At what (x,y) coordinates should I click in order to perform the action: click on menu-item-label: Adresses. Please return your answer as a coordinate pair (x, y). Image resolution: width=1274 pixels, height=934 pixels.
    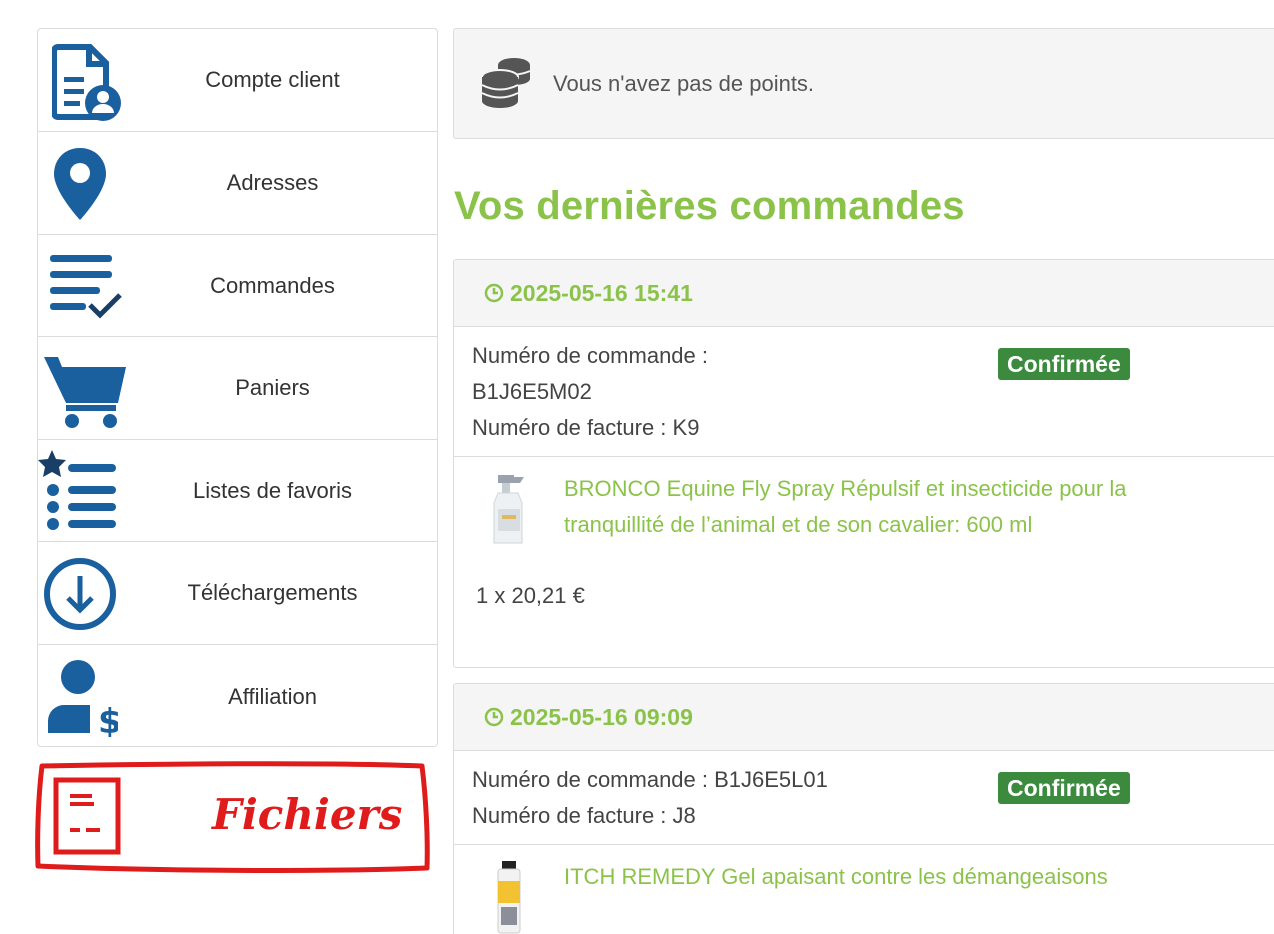
    Looking at the image, I should click on (272, 182).